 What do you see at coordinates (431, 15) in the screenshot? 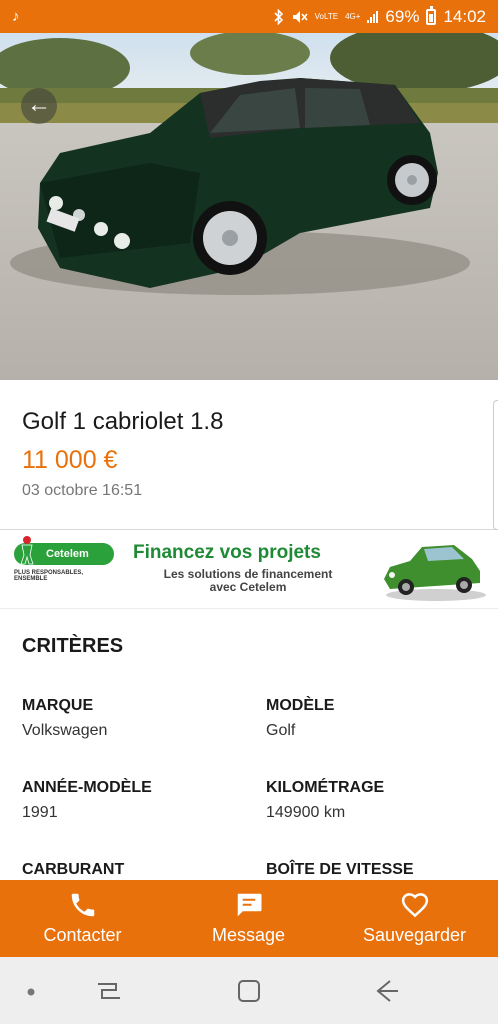
I see `battery-icon` at bounding box center [431, 15].